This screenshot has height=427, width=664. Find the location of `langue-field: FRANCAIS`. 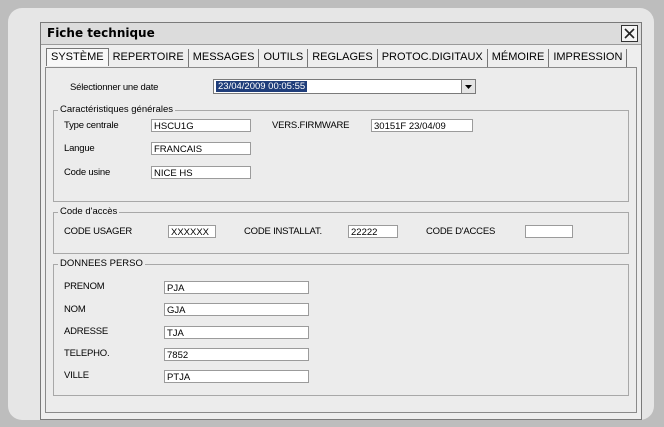

langue-field: FRANCAIS is located at coordinates (201, 148).